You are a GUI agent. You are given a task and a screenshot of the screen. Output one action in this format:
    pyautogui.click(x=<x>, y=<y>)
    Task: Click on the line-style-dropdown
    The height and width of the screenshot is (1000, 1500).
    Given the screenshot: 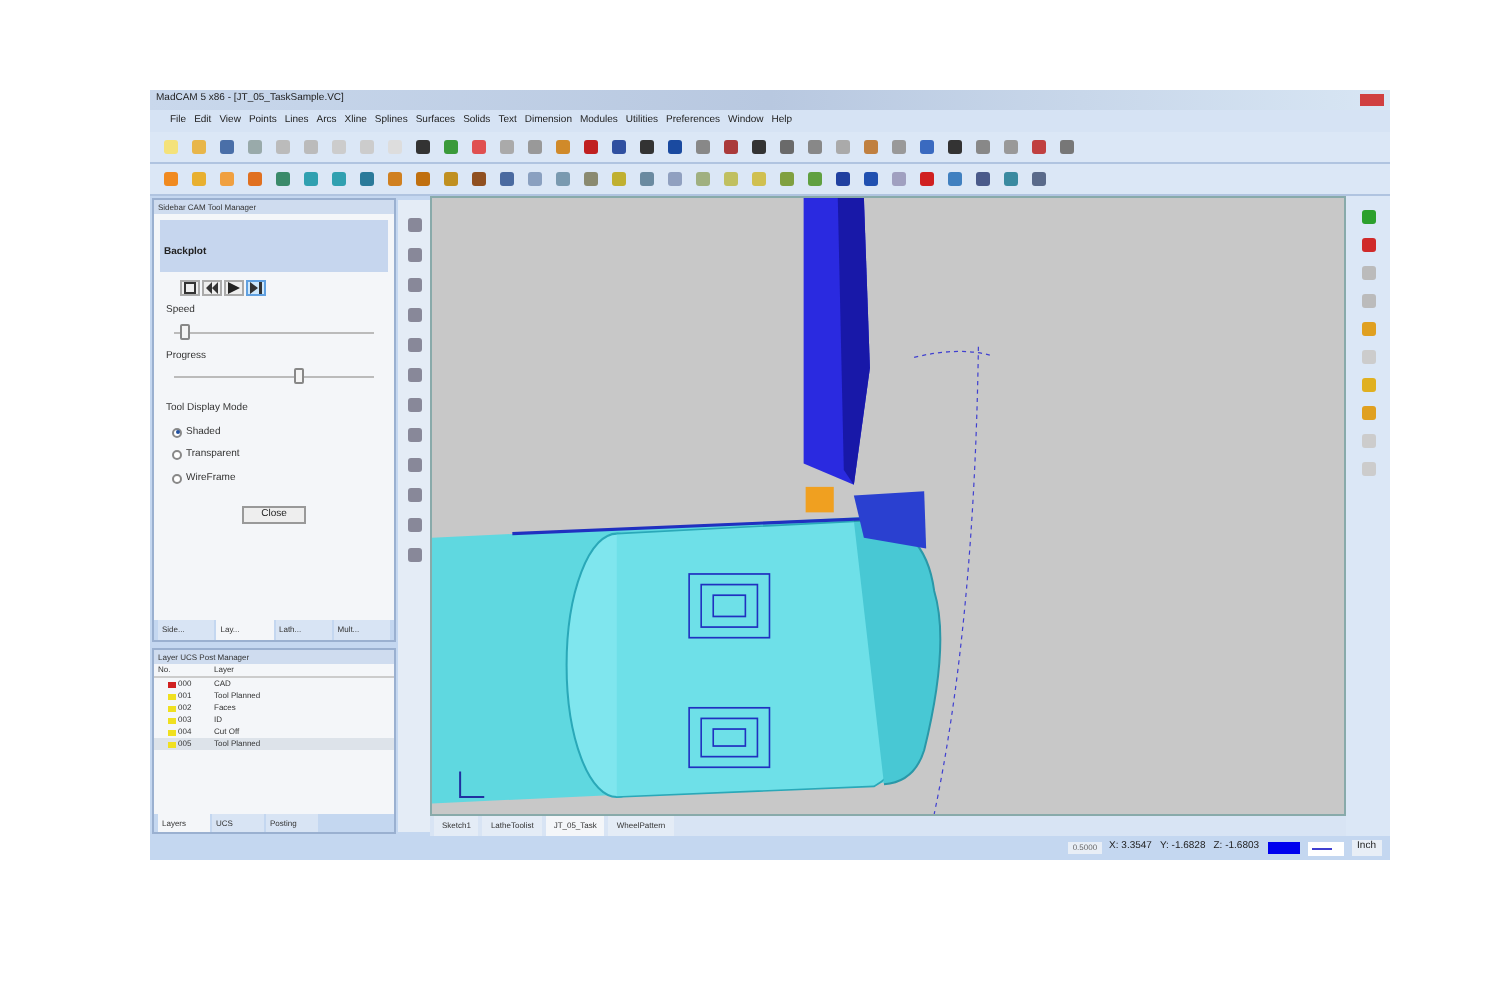 What is the action you would take?
    pyautogui.click(x=1325, y=848)
    